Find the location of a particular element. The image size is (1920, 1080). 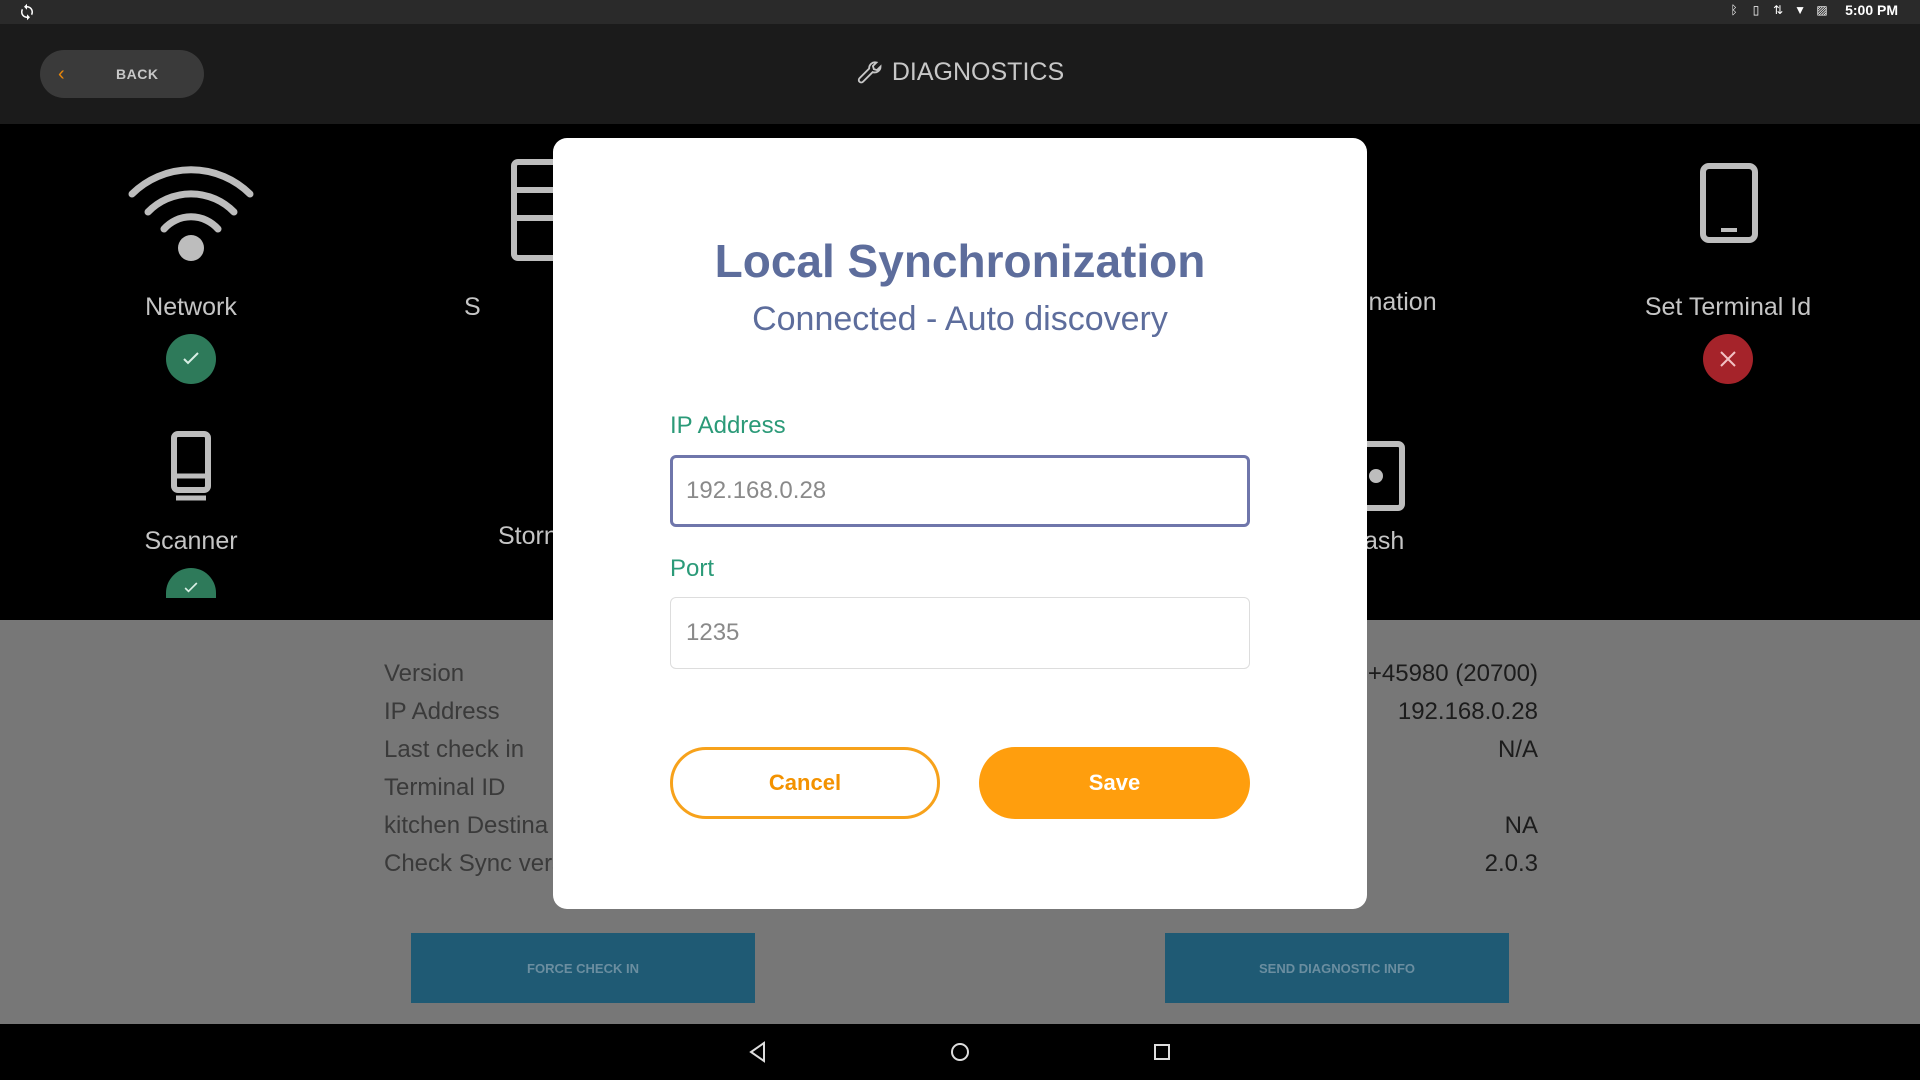

cancel-button: Cancel is located at coordinates (805, 783).